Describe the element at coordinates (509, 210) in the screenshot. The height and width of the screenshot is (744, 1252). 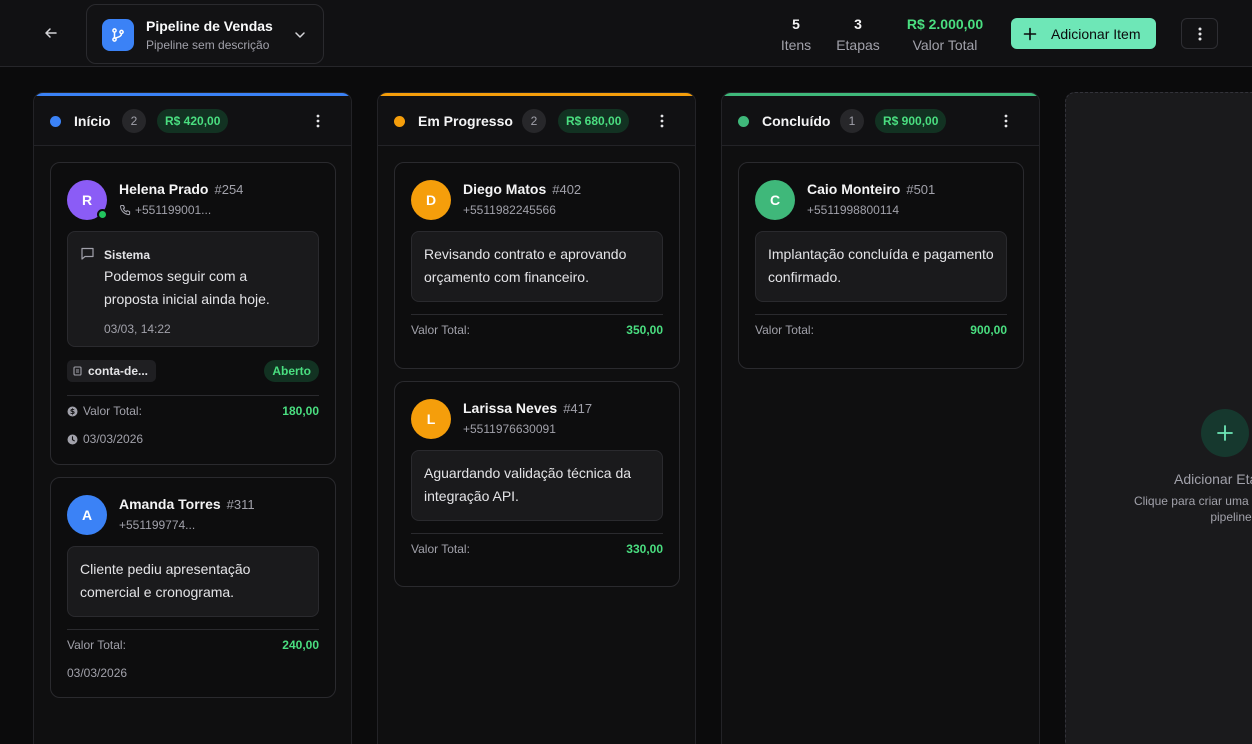
I see `contact-phone: +5511982245566` at that location.